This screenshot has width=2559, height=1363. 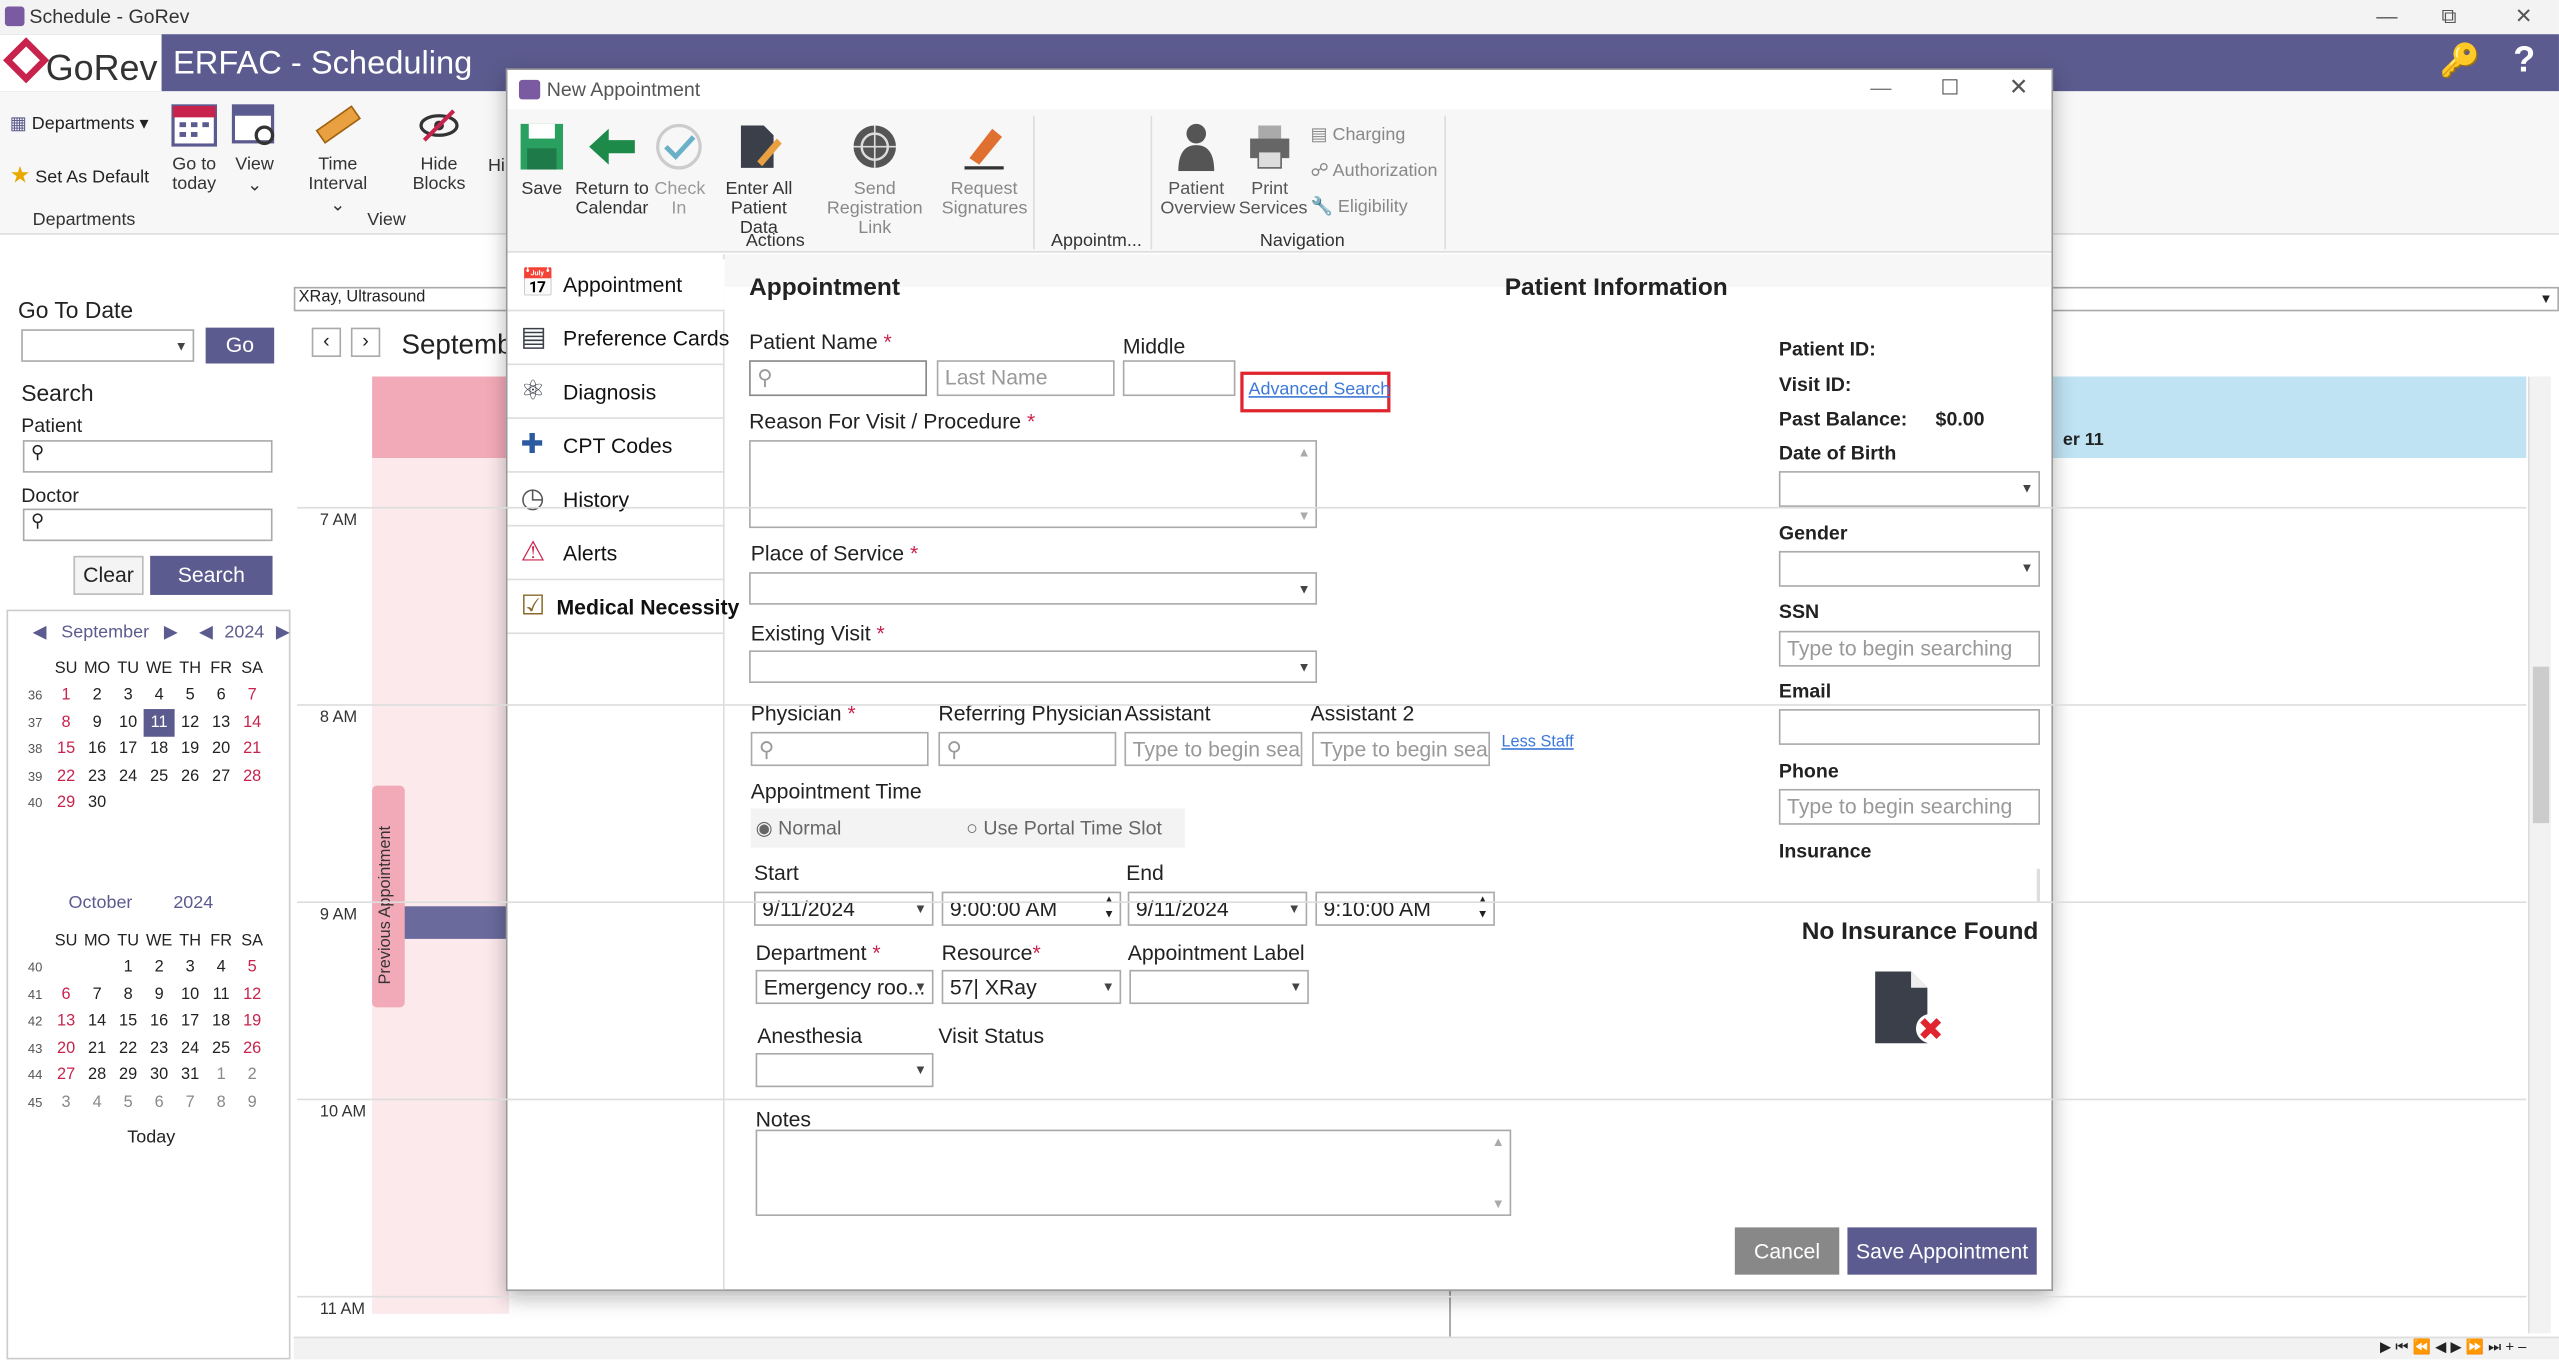 What do you see at coordinates (1880, 87) in the screenshot?
I see `dialog-minimize-icon: —` at bounding box center [1880, 87].